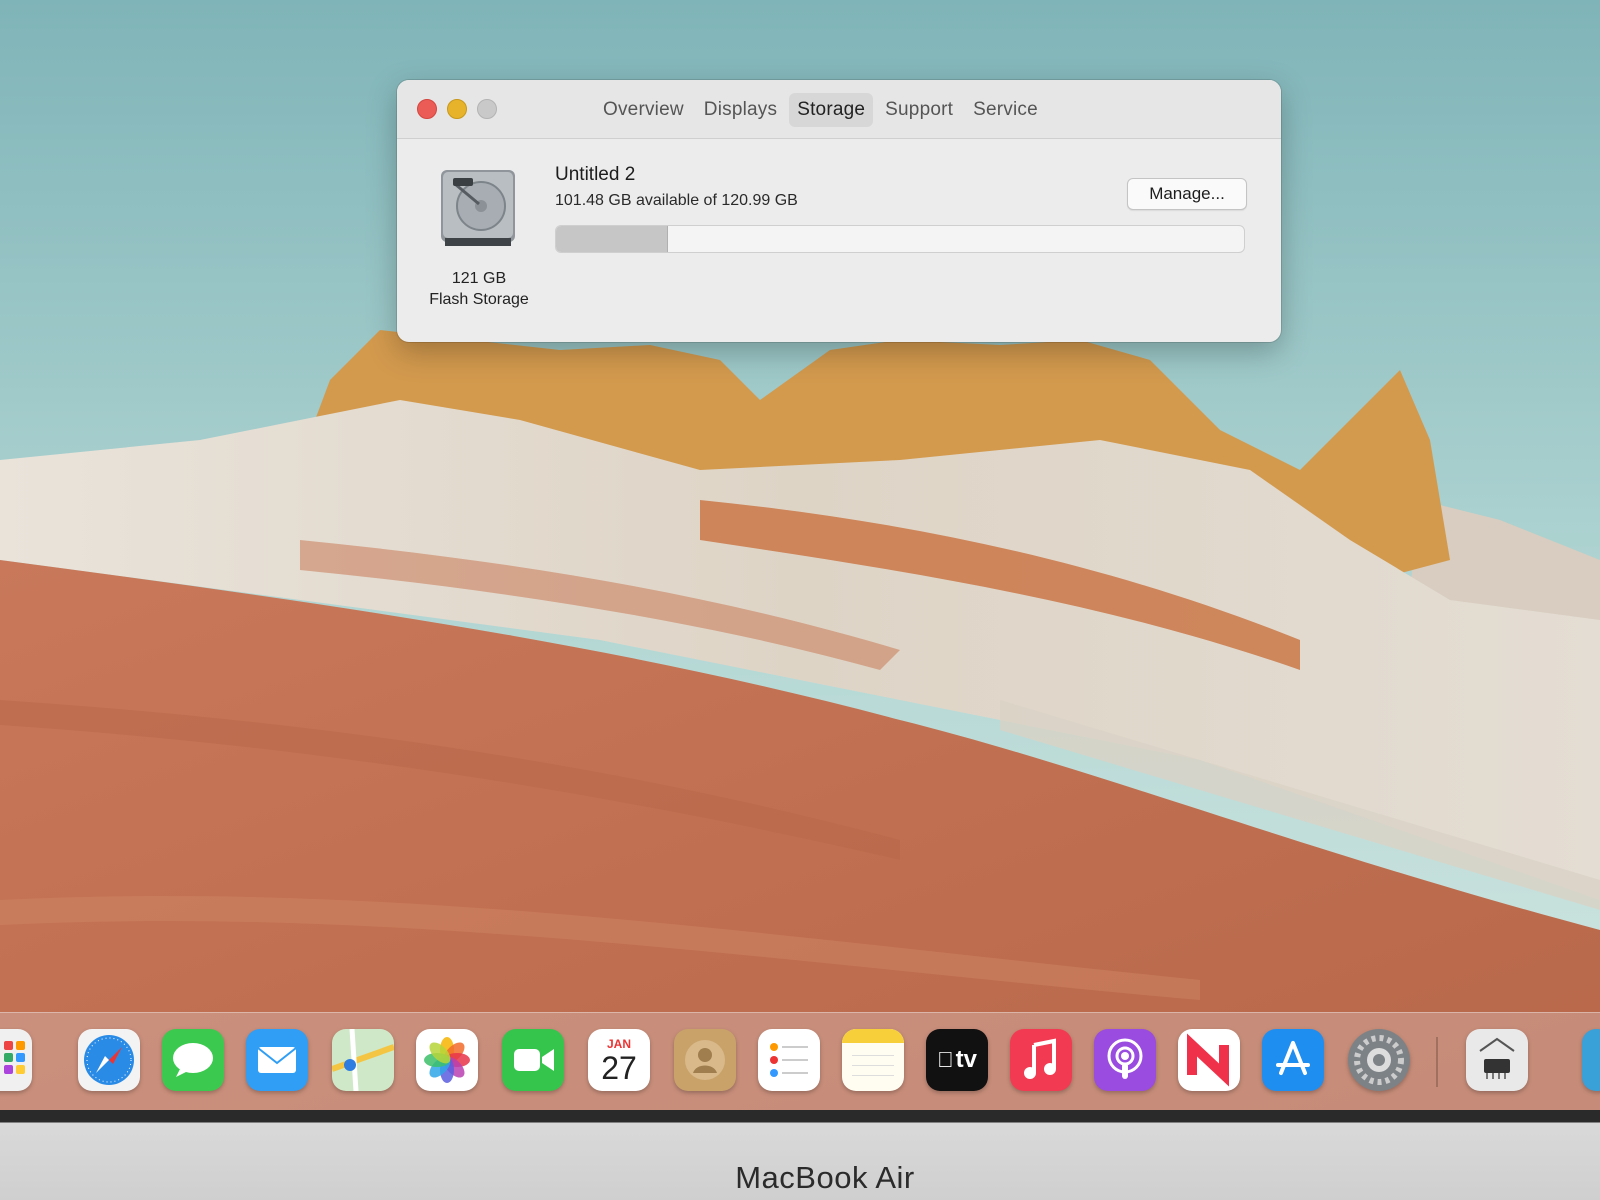 The height and width of the screenshot is (1200, 1600). What do you see at coordinates (1125, 1060) in the screenshot?
I see `podcasts-icon` at bounding box center [1125, 1060].